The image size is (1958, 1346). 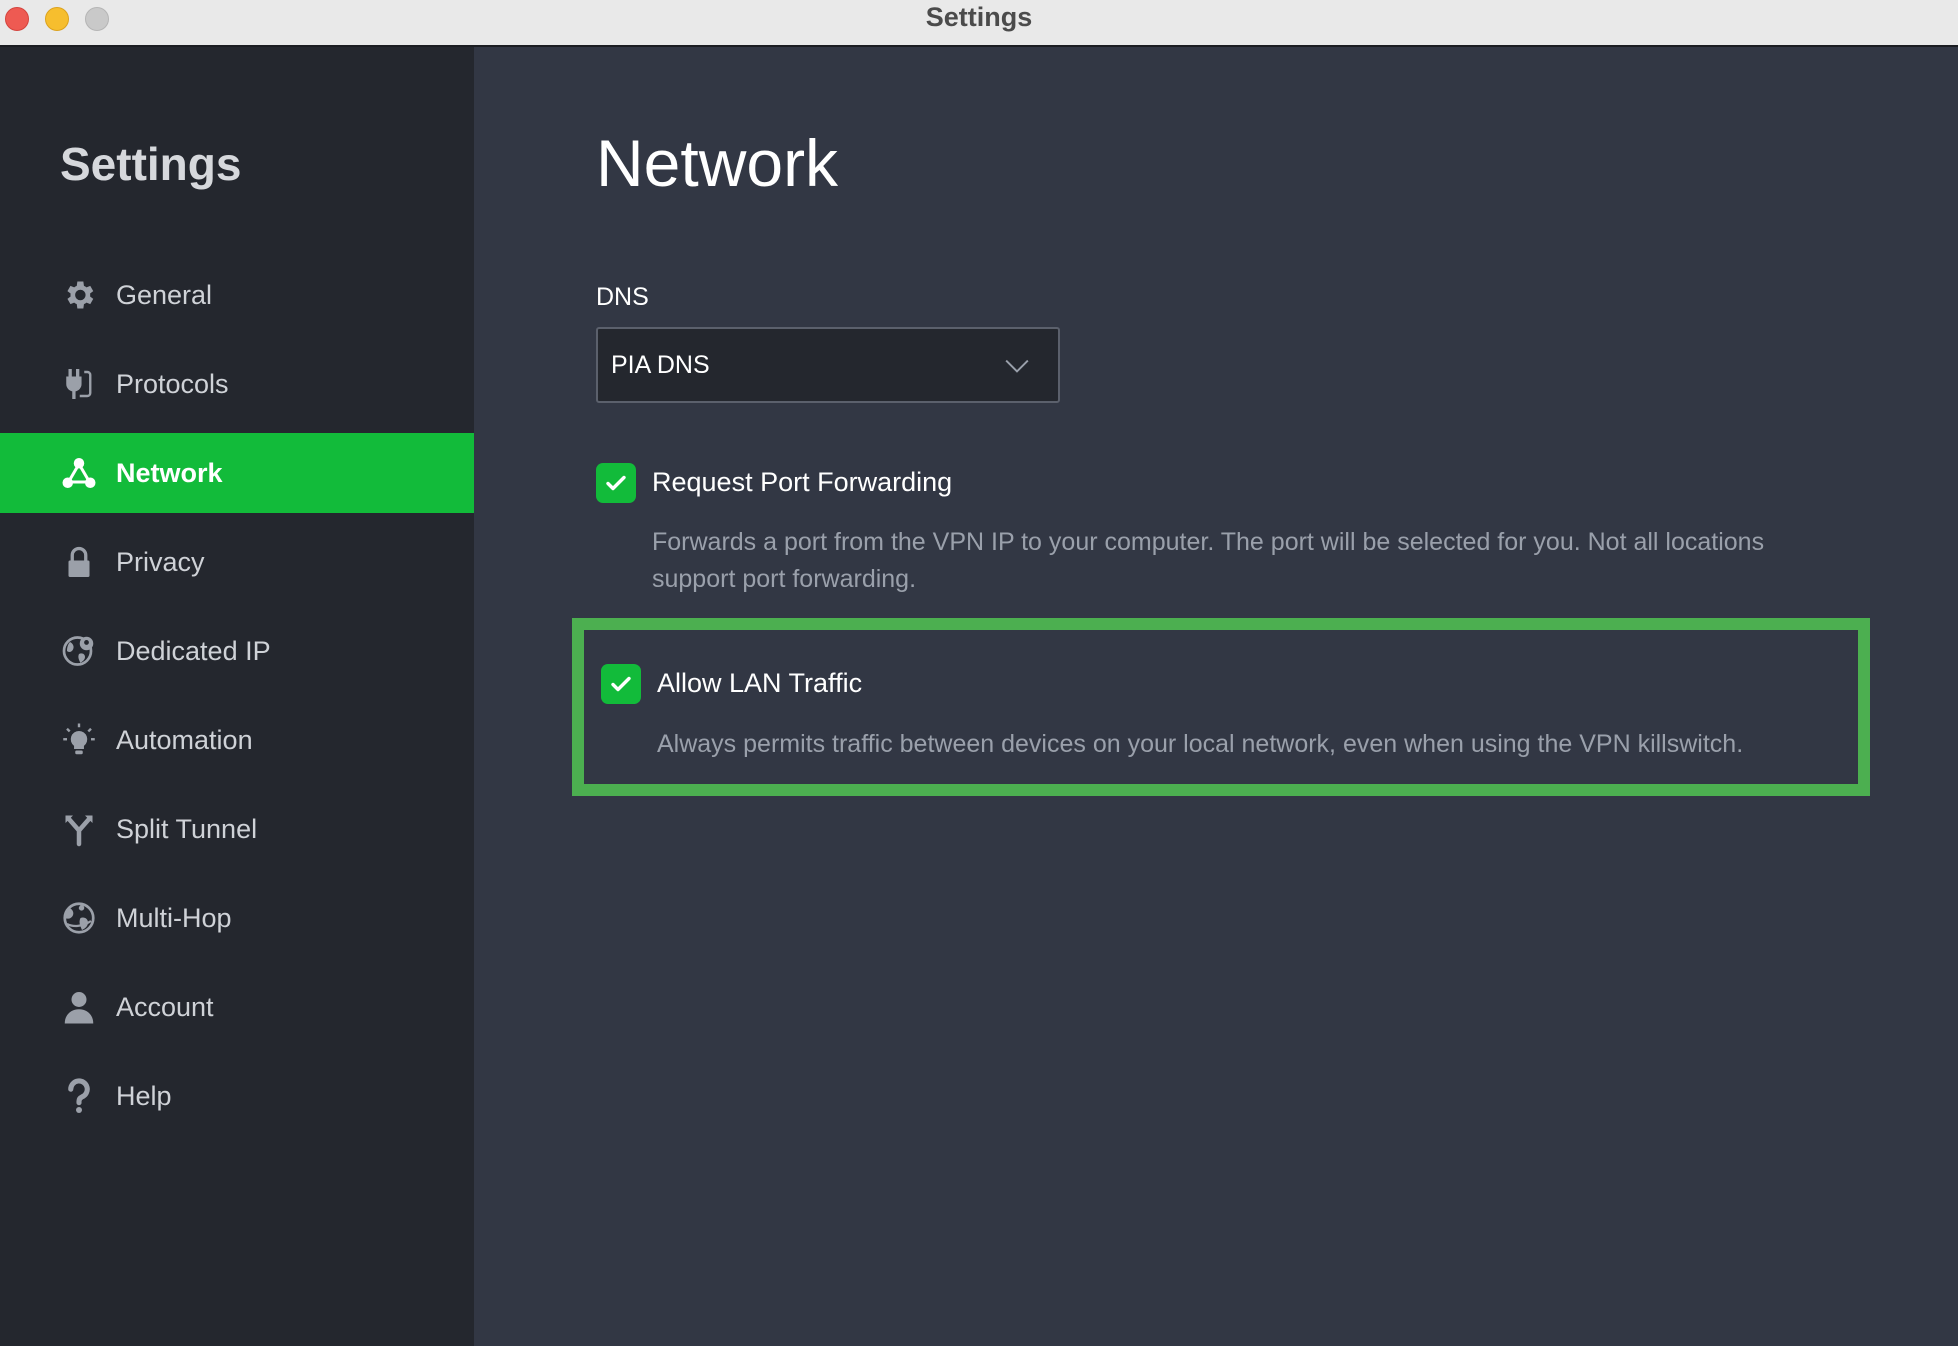 I want to click on lightbulb-icon, so click(x=79, y=740).